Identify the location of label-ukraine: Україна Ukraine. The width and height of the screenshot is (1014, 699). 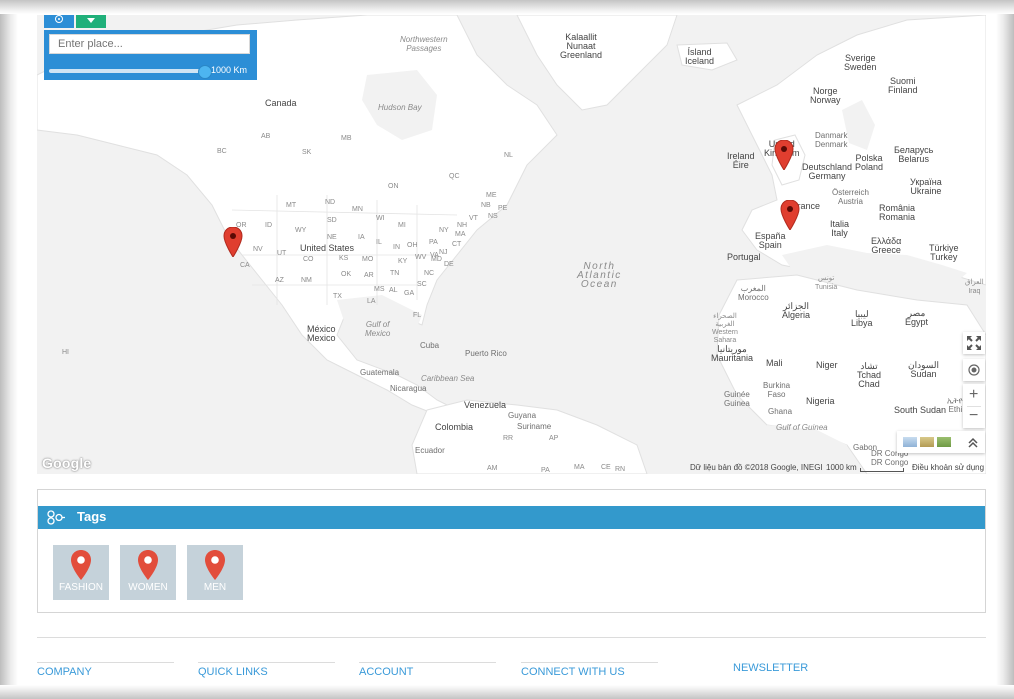
(926, 186).